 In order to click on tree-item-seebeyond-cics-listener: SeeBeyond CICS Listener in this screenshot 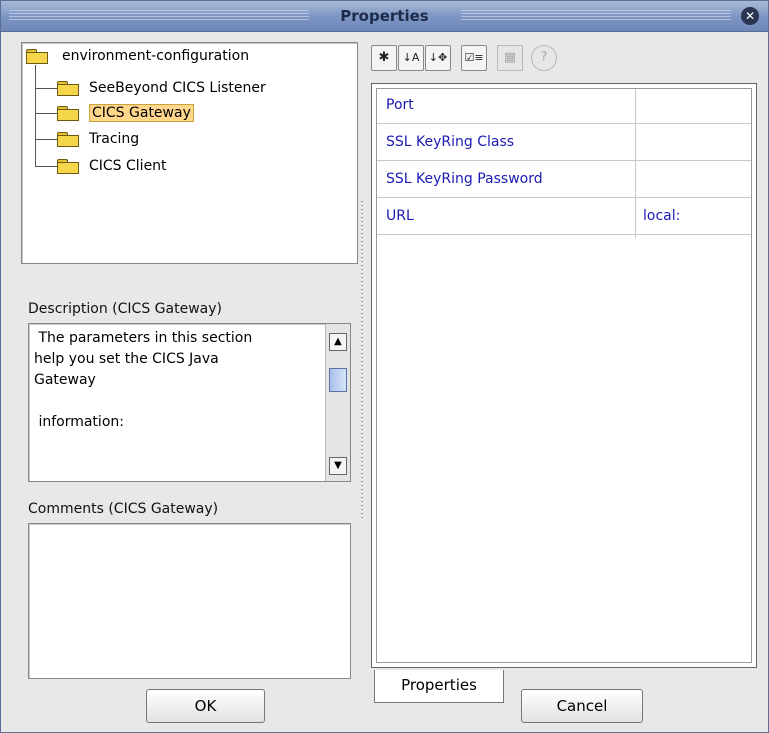, I will do `click(161, 88)`.